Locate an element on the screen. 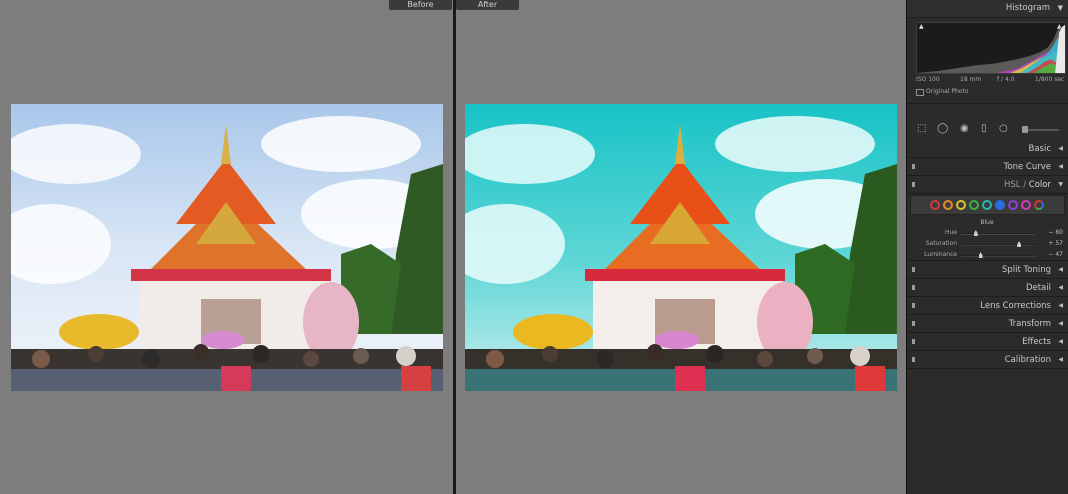 This screenshot has height=494, width=1068. saturation-value: + 57 is located at coordinates (1055, 243).